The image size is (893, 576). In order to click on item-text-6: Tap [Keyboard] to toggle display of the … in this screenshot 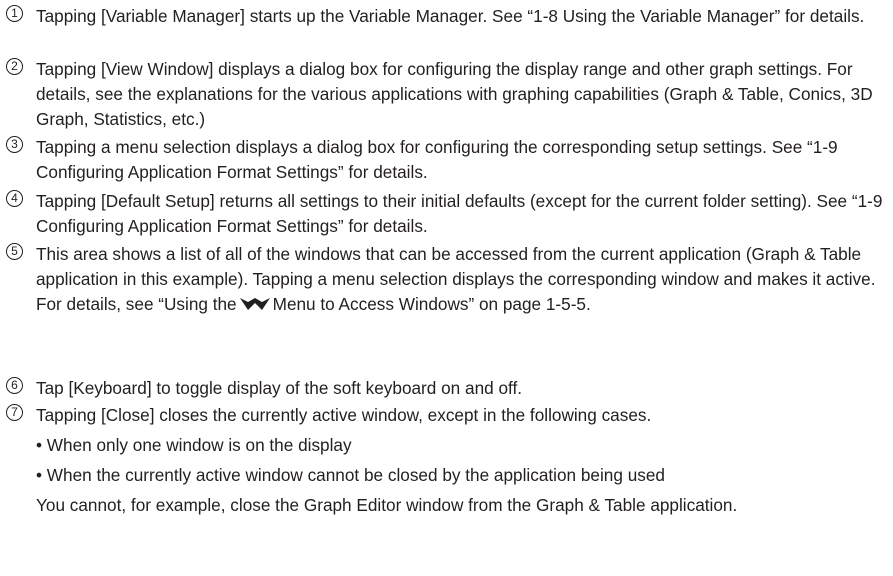, I will do `click(279, 388)`.